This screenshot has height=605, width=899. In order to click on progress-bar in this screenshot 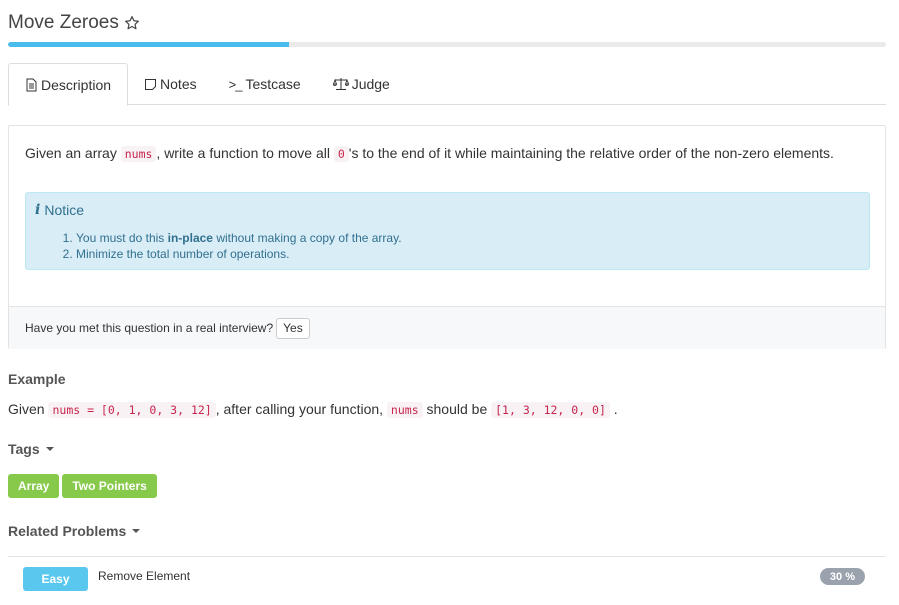, I will do `click(447, 44)`.